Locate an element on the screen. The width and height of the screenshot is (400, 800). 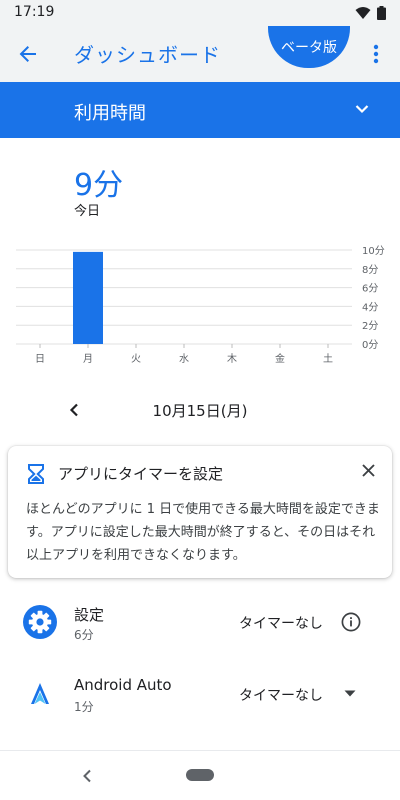
y-tick-label: 6分 is located at coordinates (370, 289).